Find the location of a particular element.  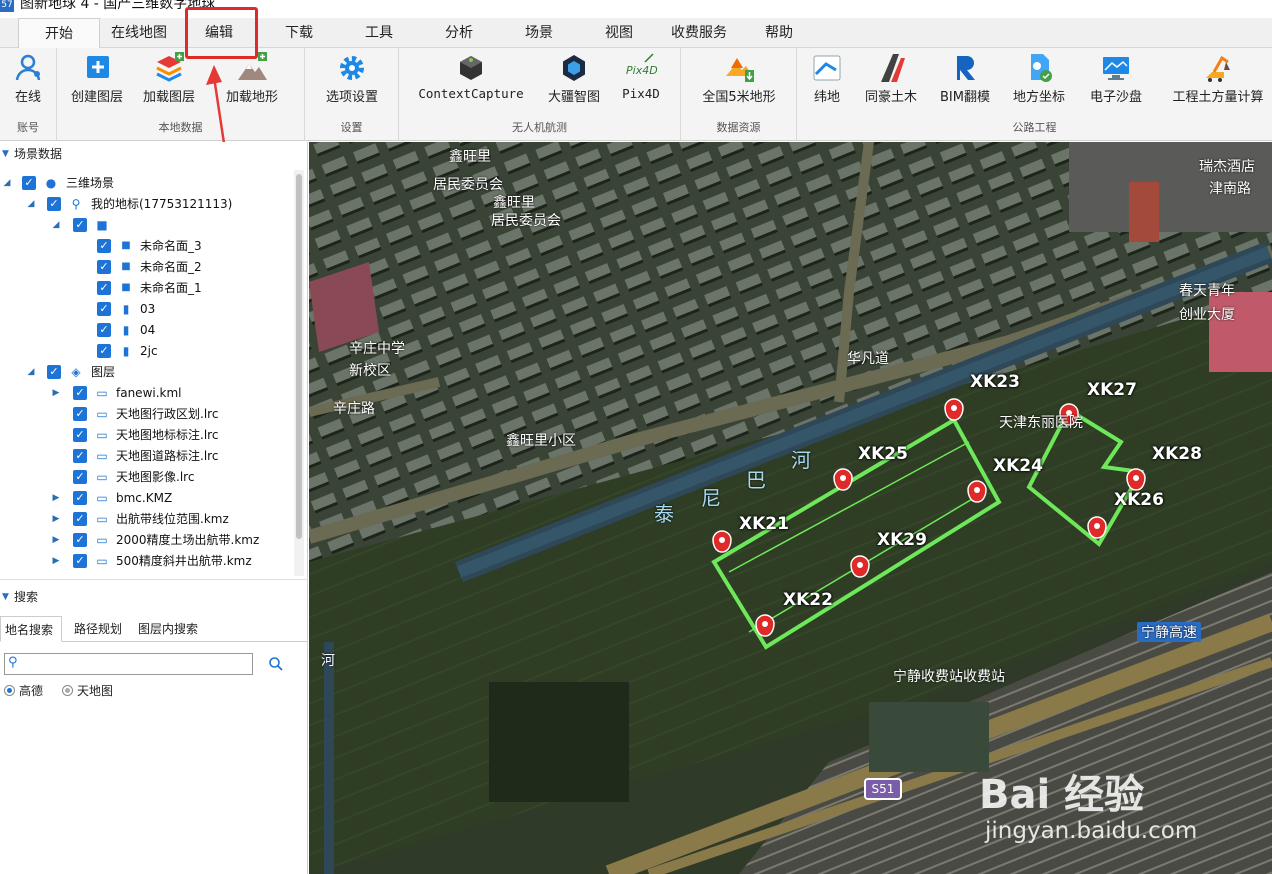

earthwork-button: 工程土方量计算 is located at coordinates (1218, 77).